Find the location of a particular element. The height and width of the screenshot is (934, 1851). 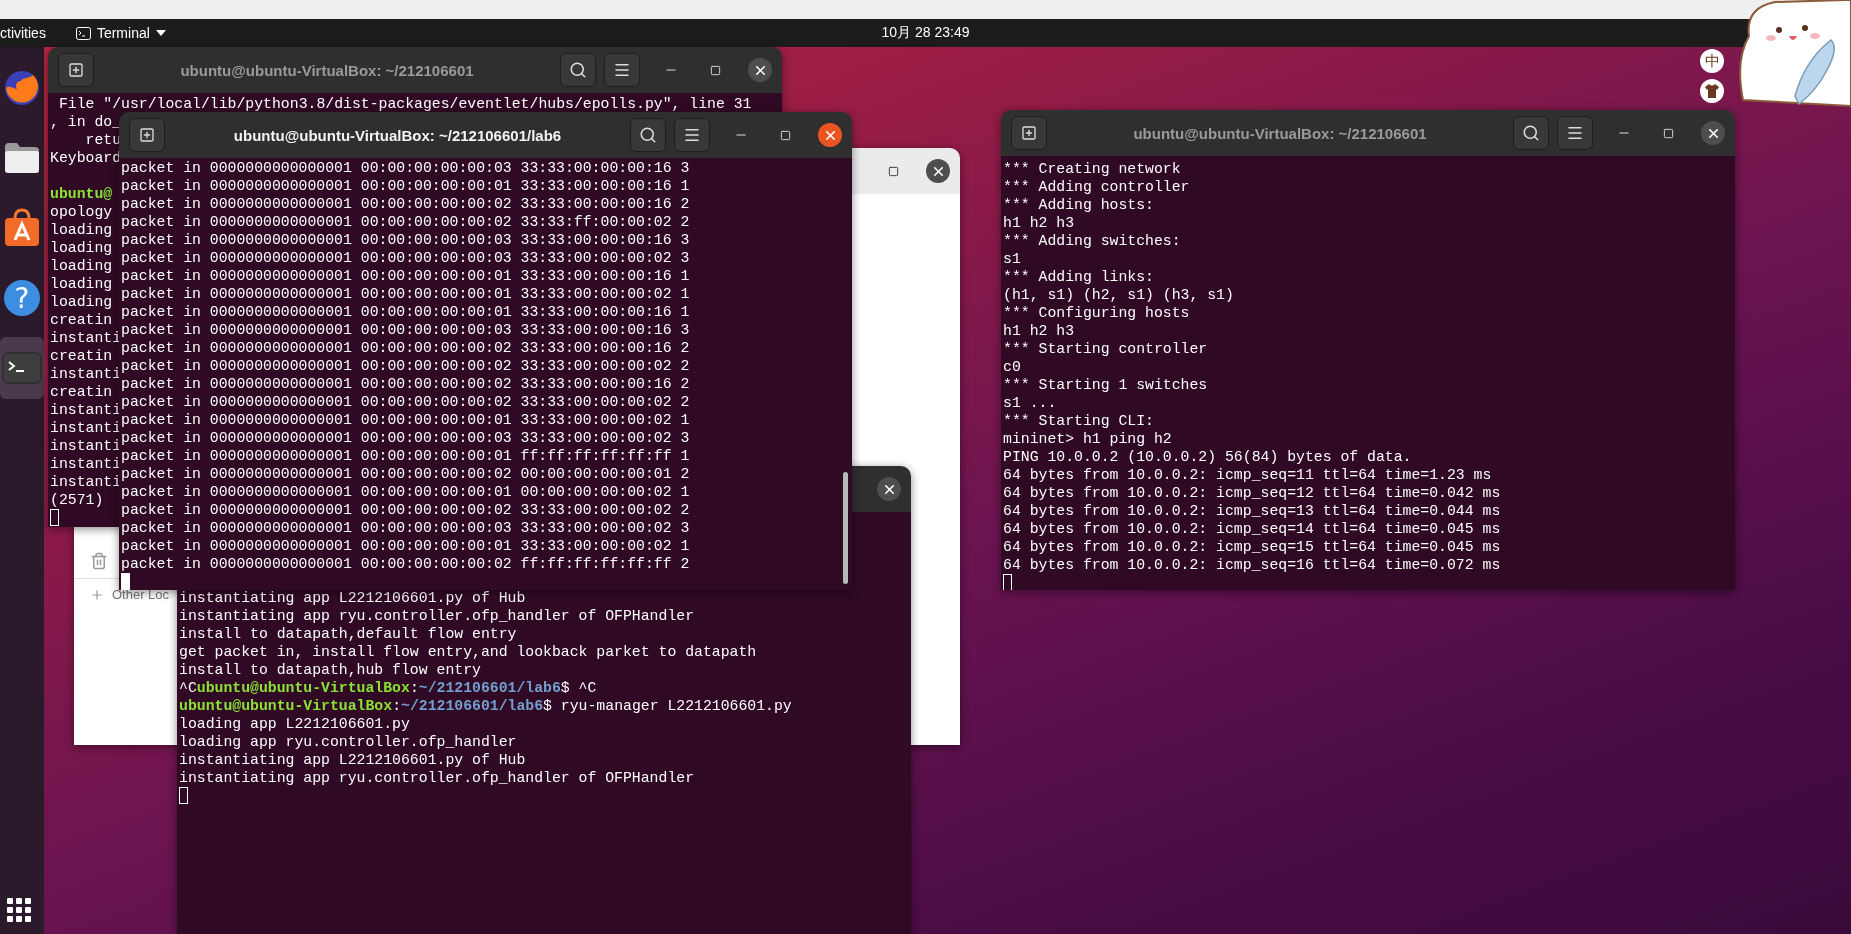

terminal-line: mininet> h1 ping h2 is located at coordinates (1087, 439).